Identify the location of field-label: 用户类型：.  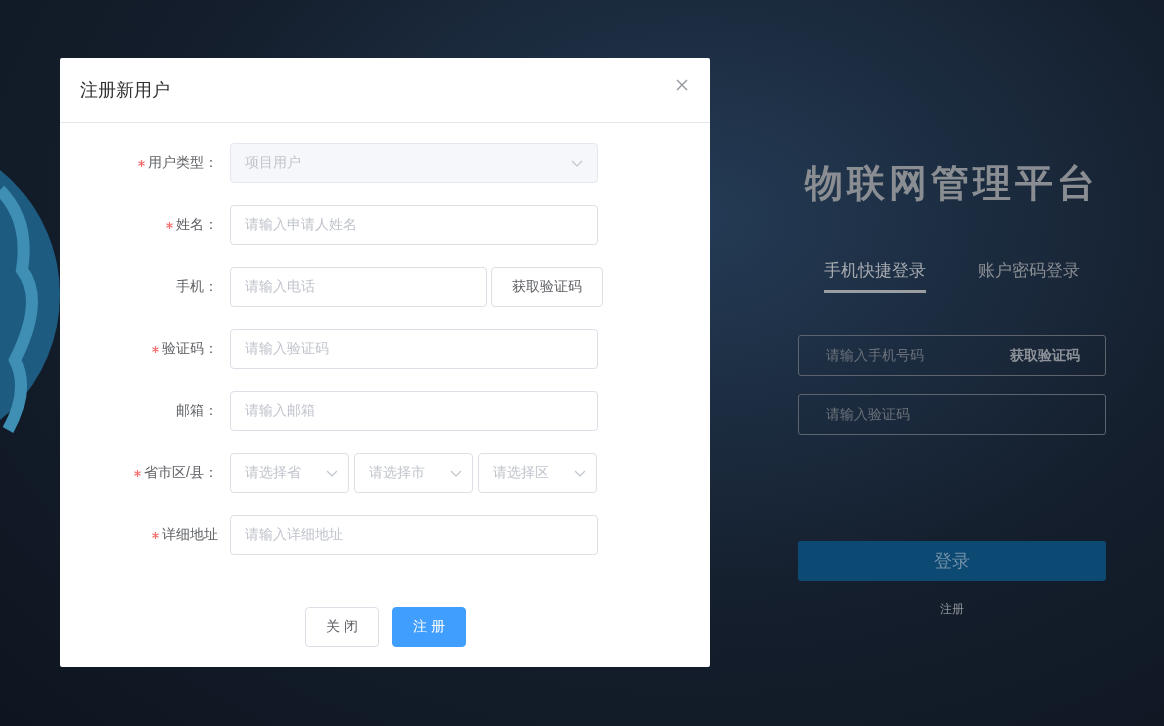
(183, 163).